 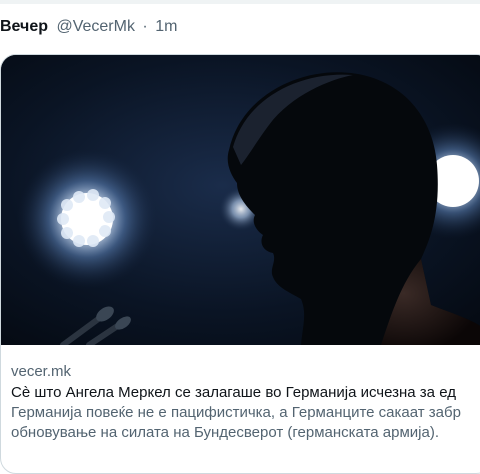 What do you see at coordinates (95, 26) in the screenshot?
I see `author-handle: @VecerMk` at bounding box center [95, 26].